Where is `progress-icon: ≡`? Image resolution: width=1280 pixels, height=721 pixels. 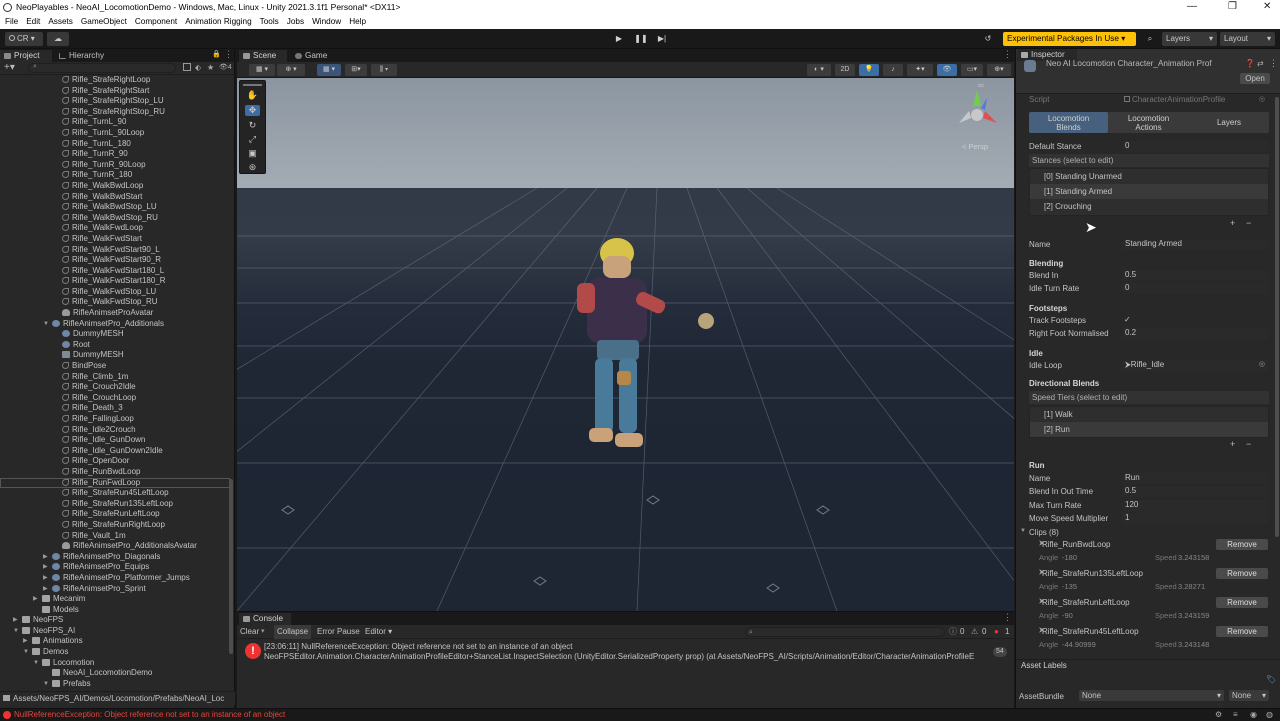
progress-icon: ≡ is located at coordinates (1235, 715).